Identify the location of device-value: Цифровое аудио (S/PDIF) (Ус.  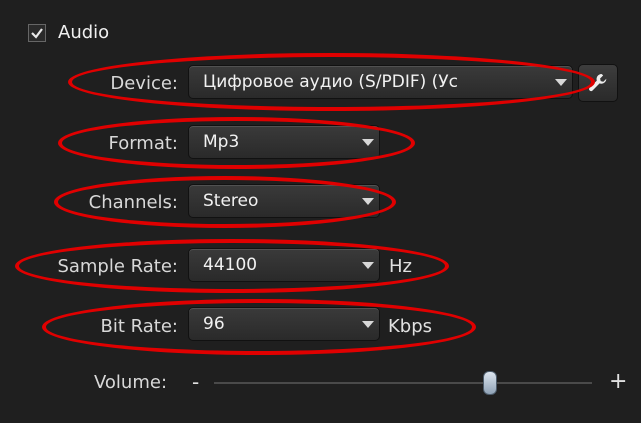
(330, 82).